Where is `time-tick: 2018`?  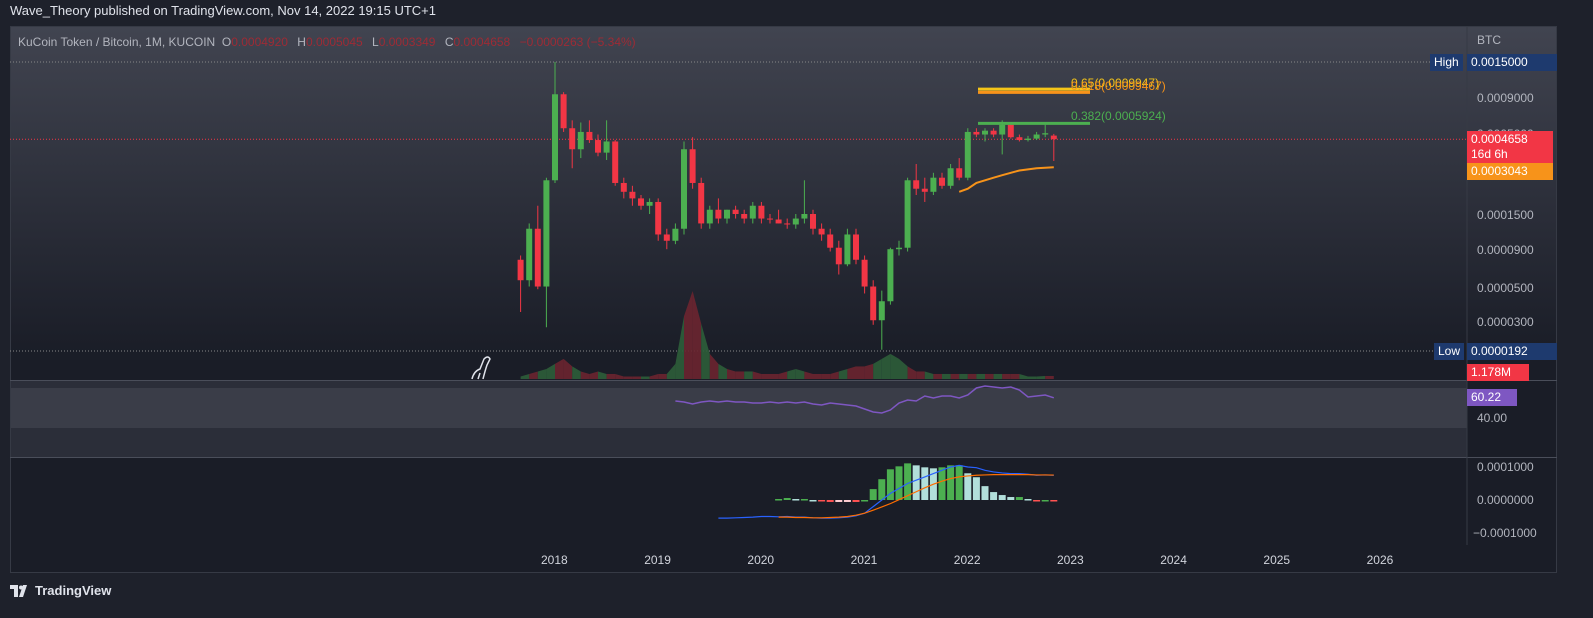 time-tick: 2018 is located at coordinates (554, 560).